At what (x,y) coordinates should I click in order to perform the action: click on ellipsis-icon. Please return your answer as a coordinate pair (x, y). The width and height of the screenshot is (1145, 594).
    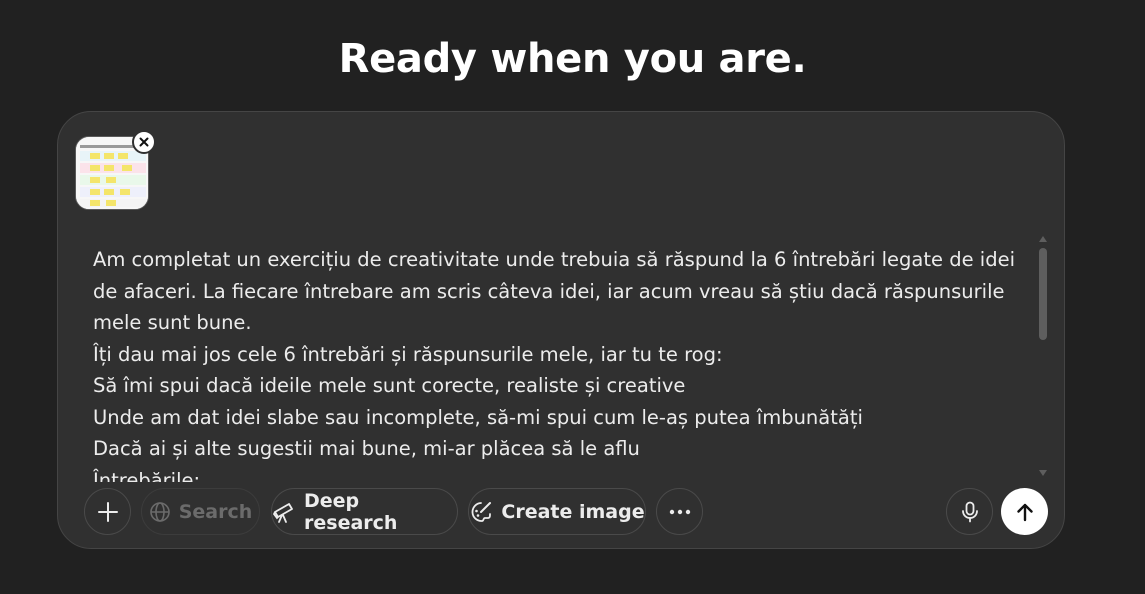
    Looking at the image, I should click on (679, 511).